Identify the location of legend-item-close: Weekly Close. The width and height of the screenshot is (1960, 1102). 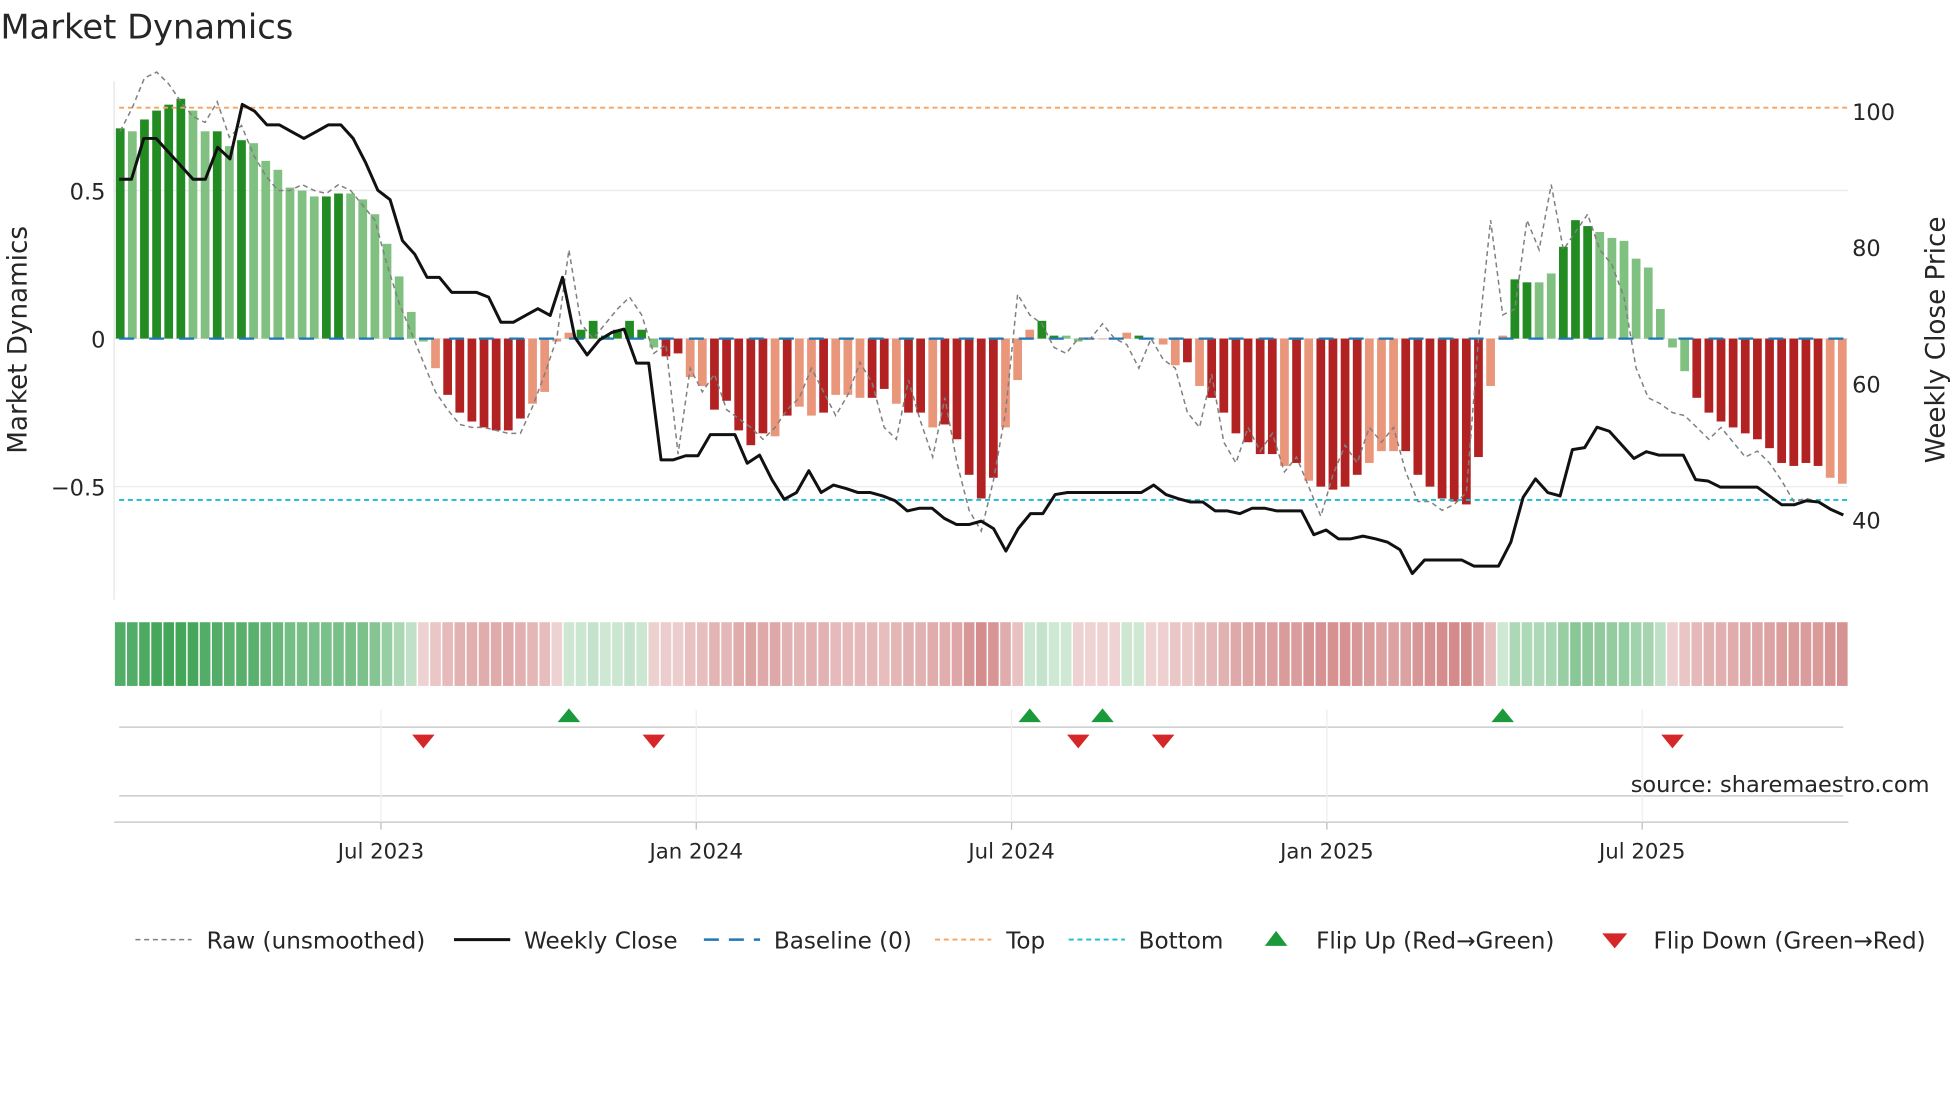
(565, 941).